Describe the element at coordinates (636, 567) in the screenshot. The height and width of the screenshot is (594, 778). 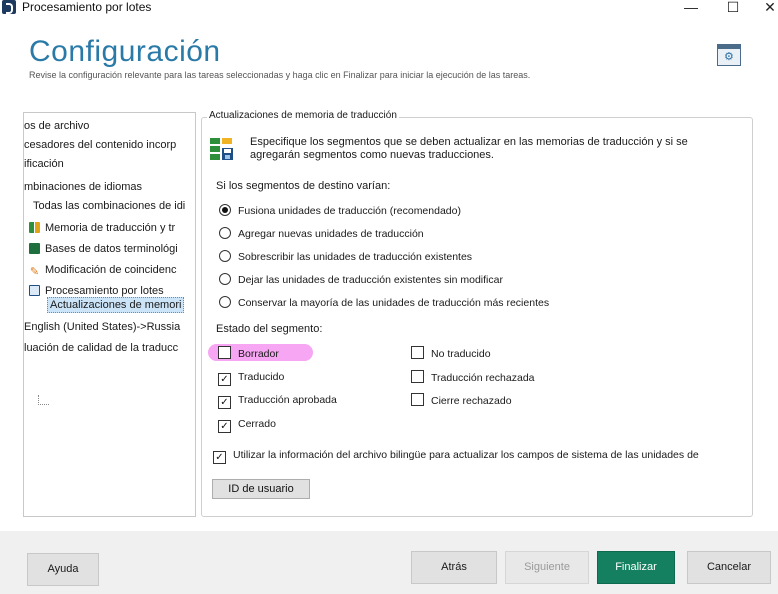
I see `finish-button: Finalizar` at that location.